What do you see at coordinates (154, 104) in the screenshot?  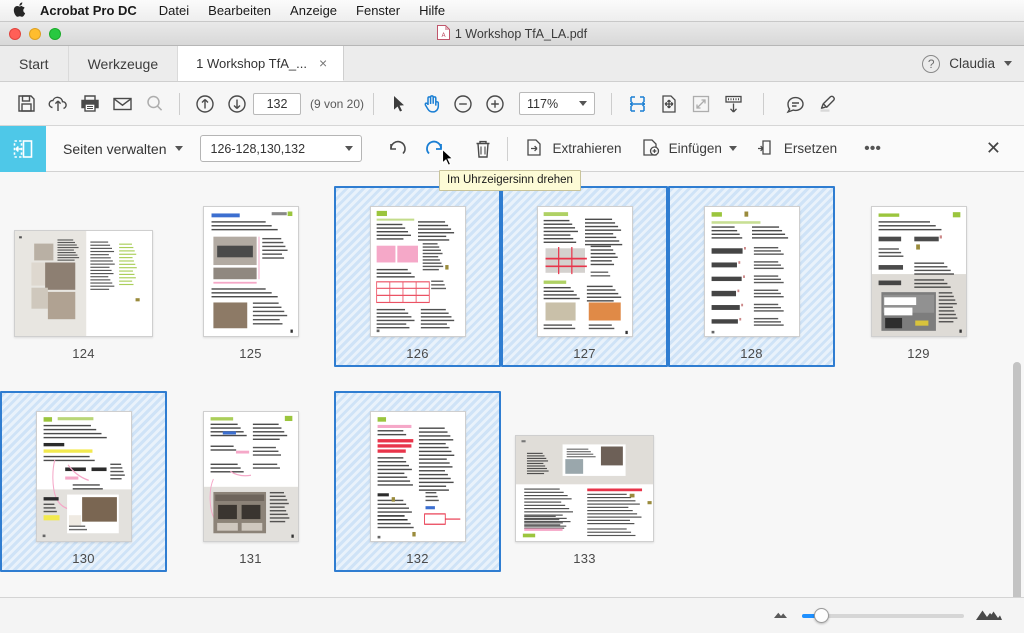 I see `search-icon` at bounding box center [154, 104].